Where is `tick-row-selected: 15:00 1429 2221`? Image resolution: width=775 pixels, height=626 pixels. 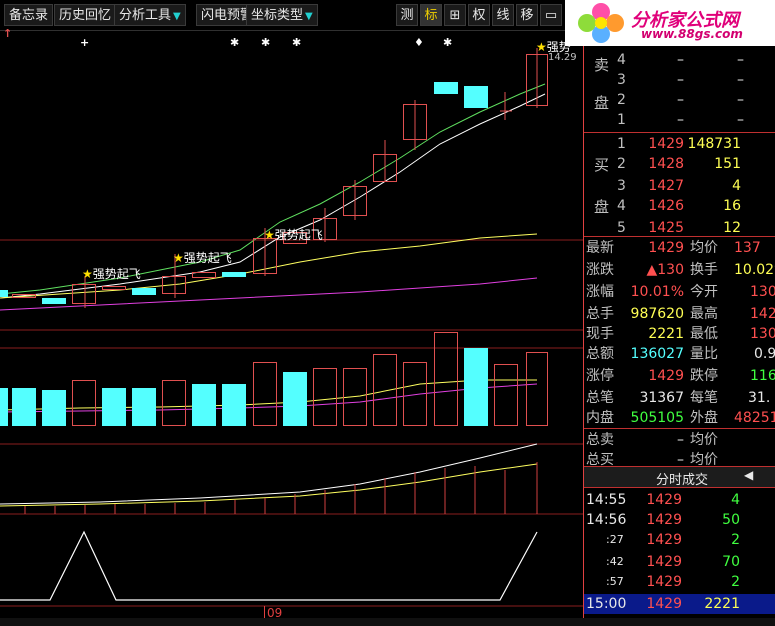 tick-row-selected: 15:00 1429 2221 is located at coordinates (679, 604).